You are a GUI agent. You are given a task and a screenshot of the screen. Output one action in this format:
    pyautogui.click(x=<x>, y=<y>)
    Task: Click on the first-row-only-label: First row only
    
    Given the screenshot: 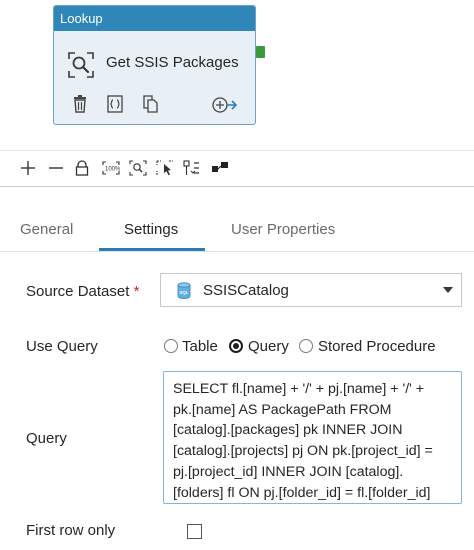 What is the action you would take?
    pyautogui.click(x=71, y=530)
    